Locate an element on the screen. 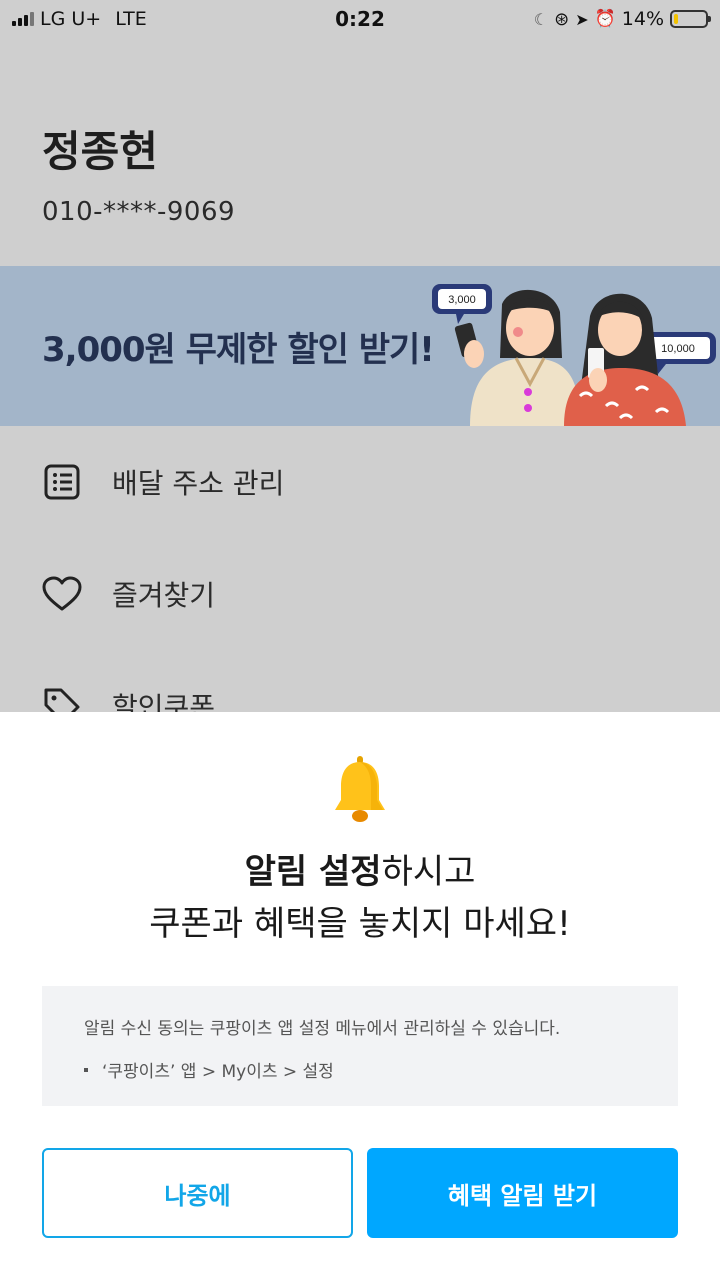 The height and width of the screenshot is (1280, 720). signal-icon is located at coordinates (23, 19).